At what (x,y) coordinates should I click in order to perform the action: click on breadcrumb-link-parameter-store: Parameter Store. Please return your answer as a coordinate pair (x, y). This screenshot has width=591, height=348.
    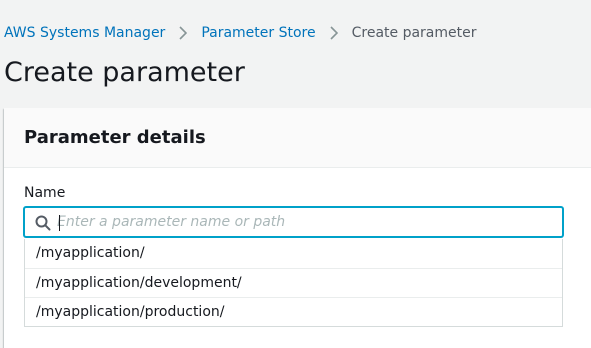
    Looking at the image, I should click on (258, 33).